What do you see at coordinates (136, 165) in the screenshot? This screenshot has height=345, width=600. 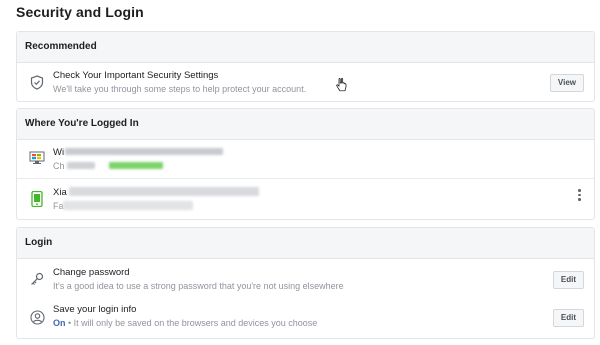 I see `active-status-redacted` at bounding box center [136, 165].